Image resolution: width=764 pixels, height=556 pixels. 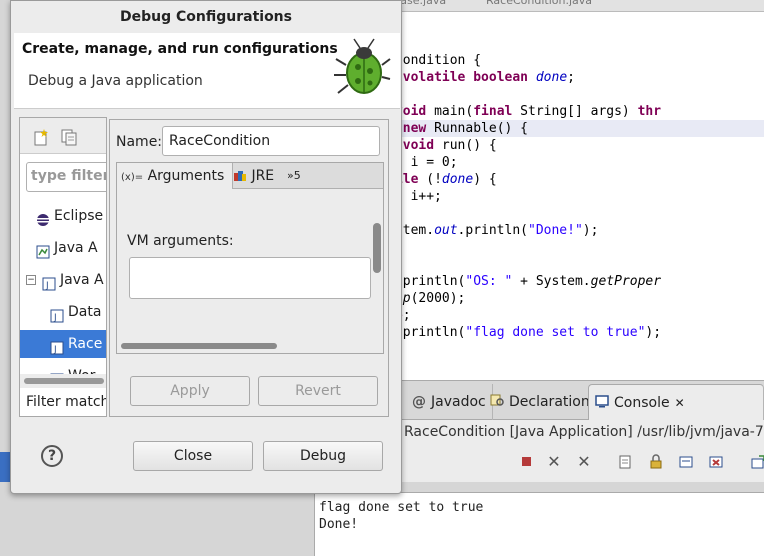 What do you see at coordinates (66, 402) in the screenshot?
I see `filter-match-label: Filter match` at bounding box center [66, 402].